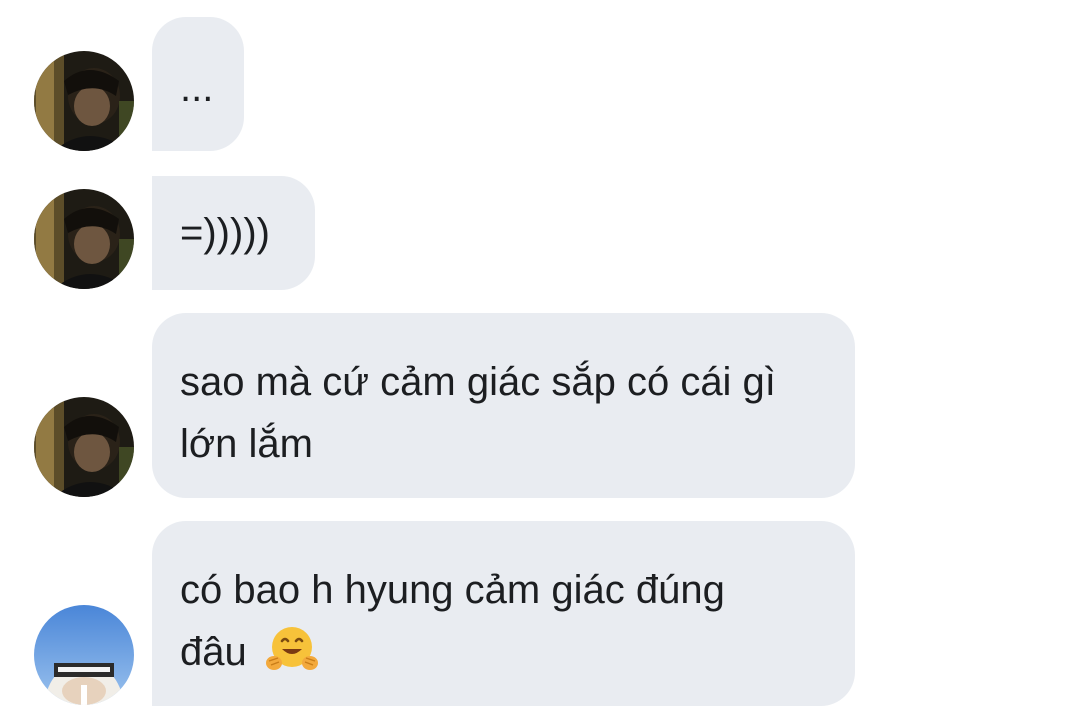  Describe the element at coordinates (225, 233) in the screenshot. I see `message-text: =)))))` at that location.